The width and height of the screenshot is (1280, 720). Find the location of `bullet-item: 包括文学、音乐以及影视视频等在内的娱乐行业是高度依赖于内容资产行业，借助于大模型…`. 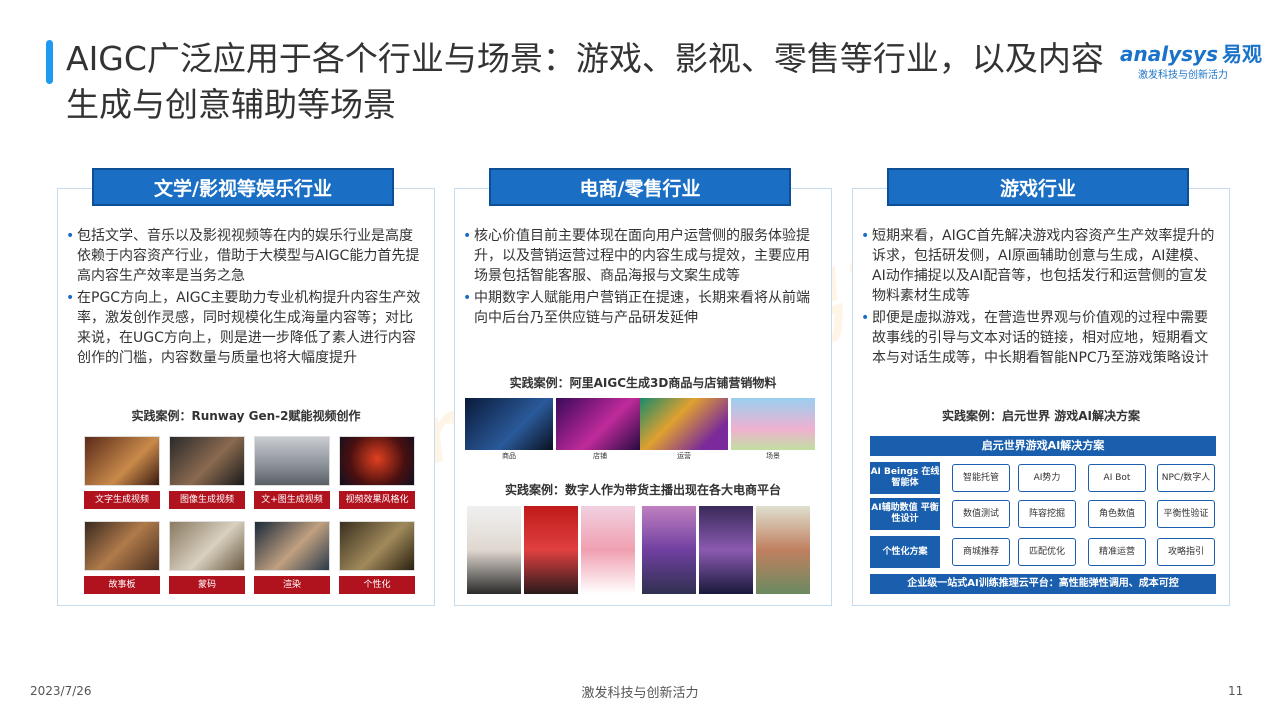

bullet-item: 包括文学、音乐以及影视视频等在内的娱乐行业是高度依赖于内容资产行业，借助于大模型… is located at coordinates (246, 256).